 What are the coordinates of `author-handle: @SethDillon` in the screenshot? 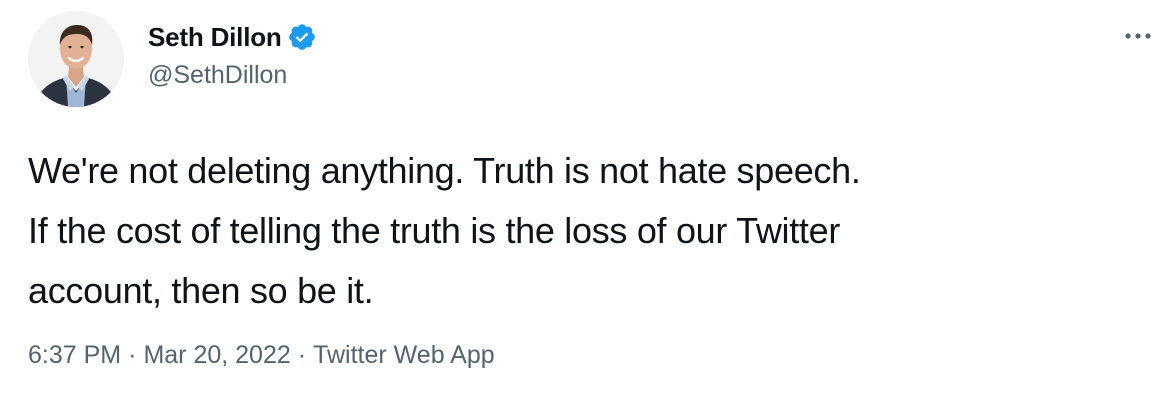 It's located at (217, 75).